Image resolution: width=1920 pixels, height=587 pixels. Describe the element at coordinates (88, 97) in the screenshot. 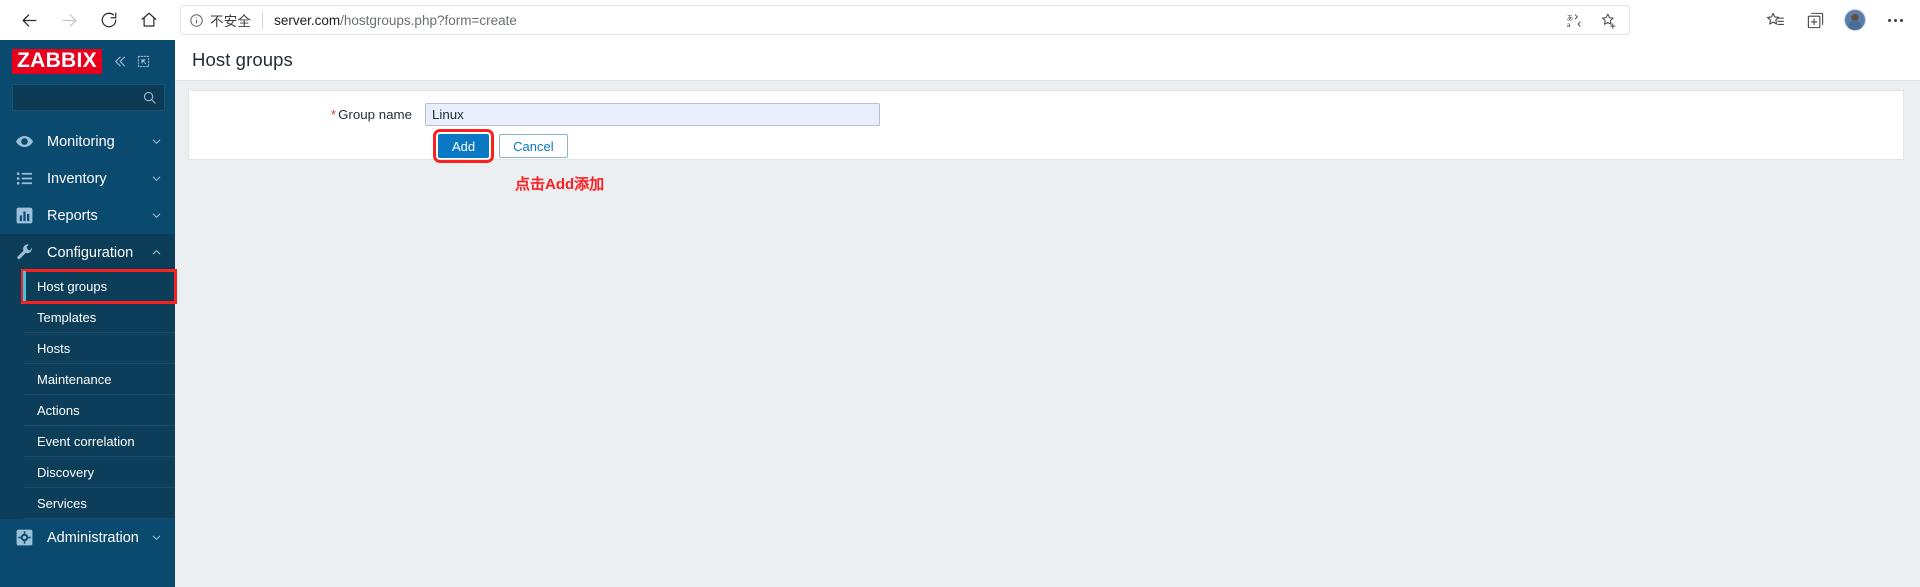

I see `search-input` at that location.